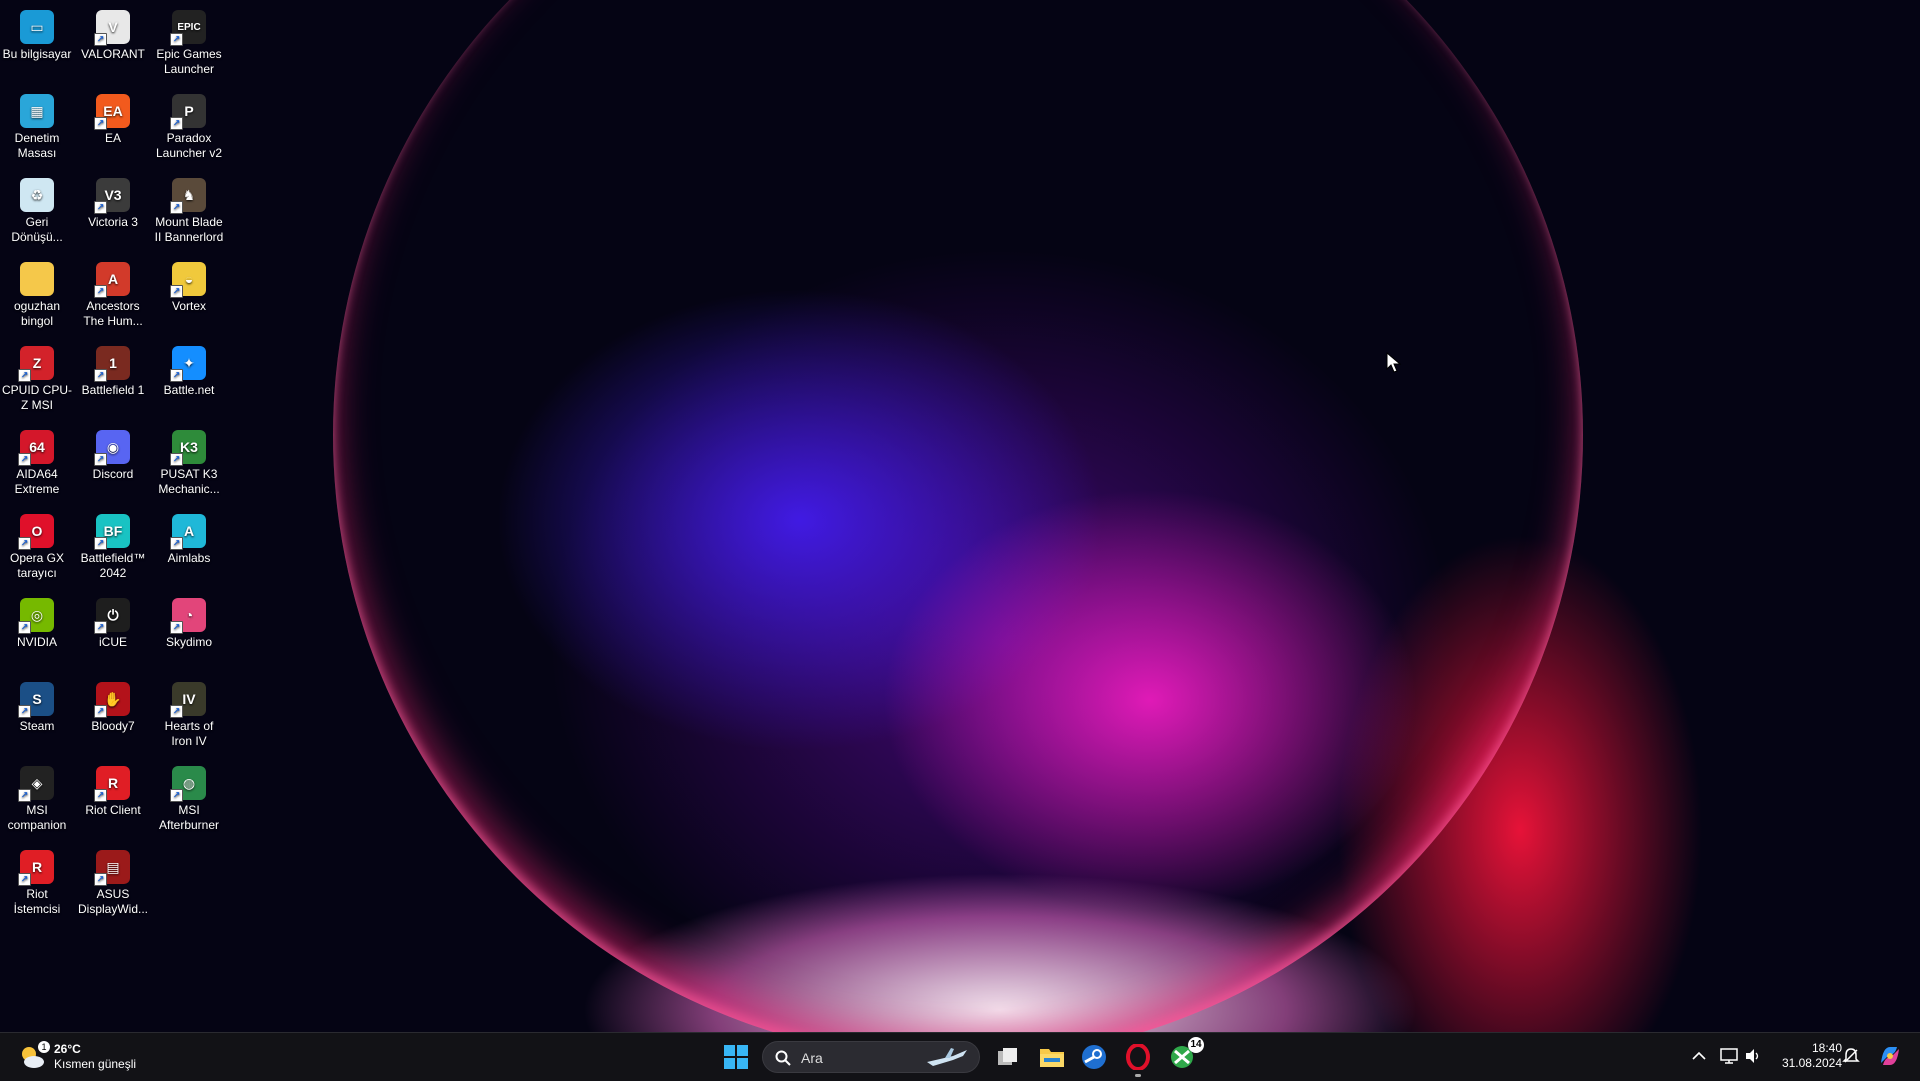 This screenshot has height=1081, width=1920. I want to click on desktop-icon-battlenet: ✦ ↗ Battle.net, so click(189, 370).